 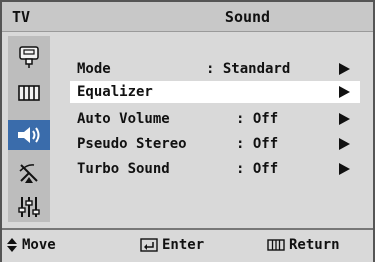 I want to click on menu-item-label: Equalizer, so click(x=115, y=92).